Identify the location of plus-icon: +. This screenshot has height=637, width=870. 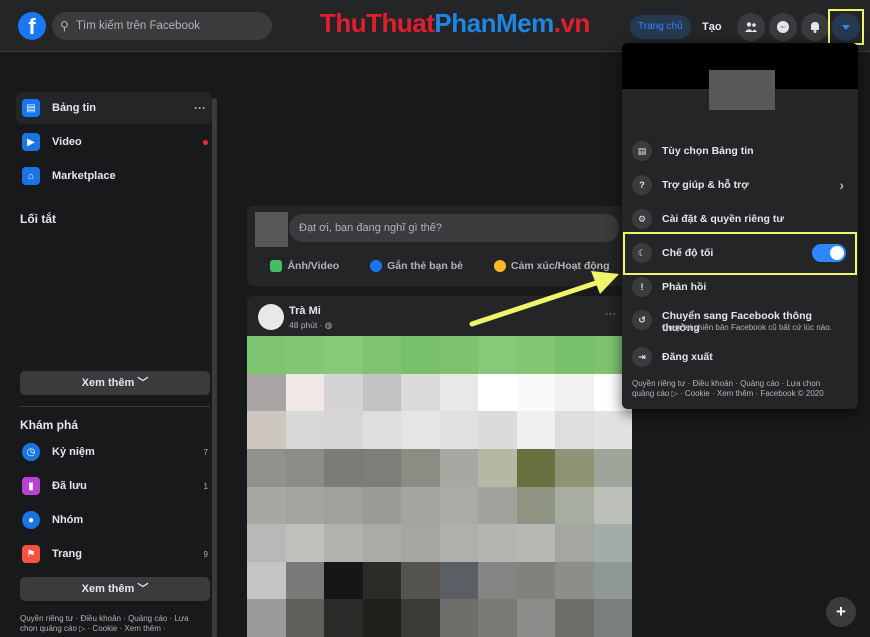
(841, 611).